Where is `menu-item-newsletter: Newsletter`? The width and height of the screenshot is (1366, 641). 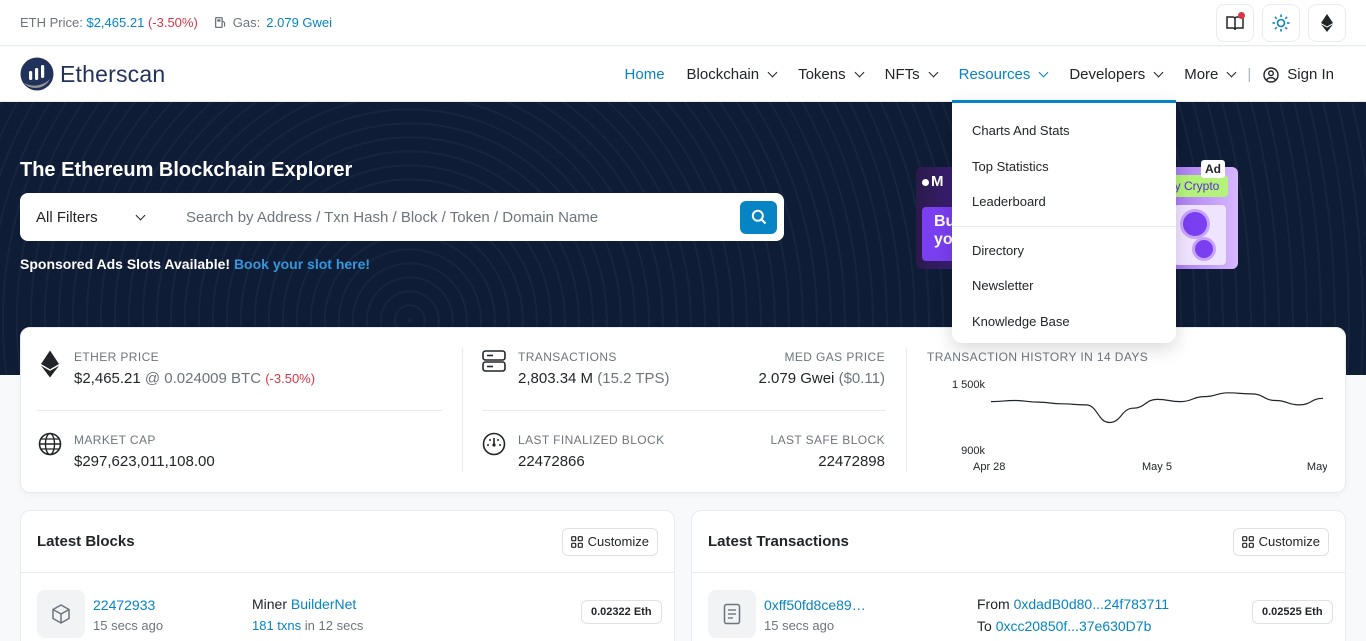
menu-item-newsletter: Newsletter is located at coordinates (1064, 286).